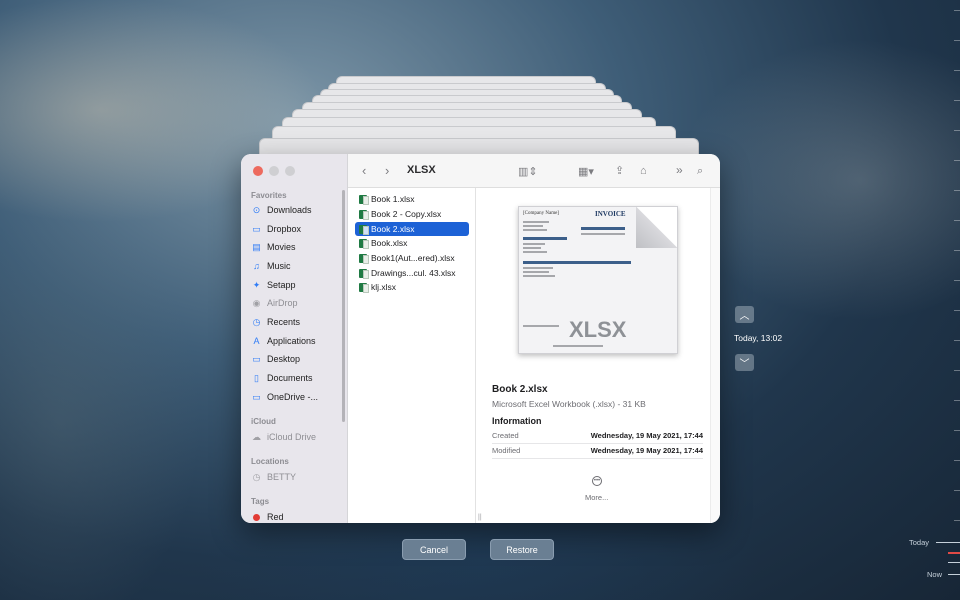  What do you see at coordinates (256, 341) in the screenshot?
I see `applications-icon: A` at bounding box center [256, 341].